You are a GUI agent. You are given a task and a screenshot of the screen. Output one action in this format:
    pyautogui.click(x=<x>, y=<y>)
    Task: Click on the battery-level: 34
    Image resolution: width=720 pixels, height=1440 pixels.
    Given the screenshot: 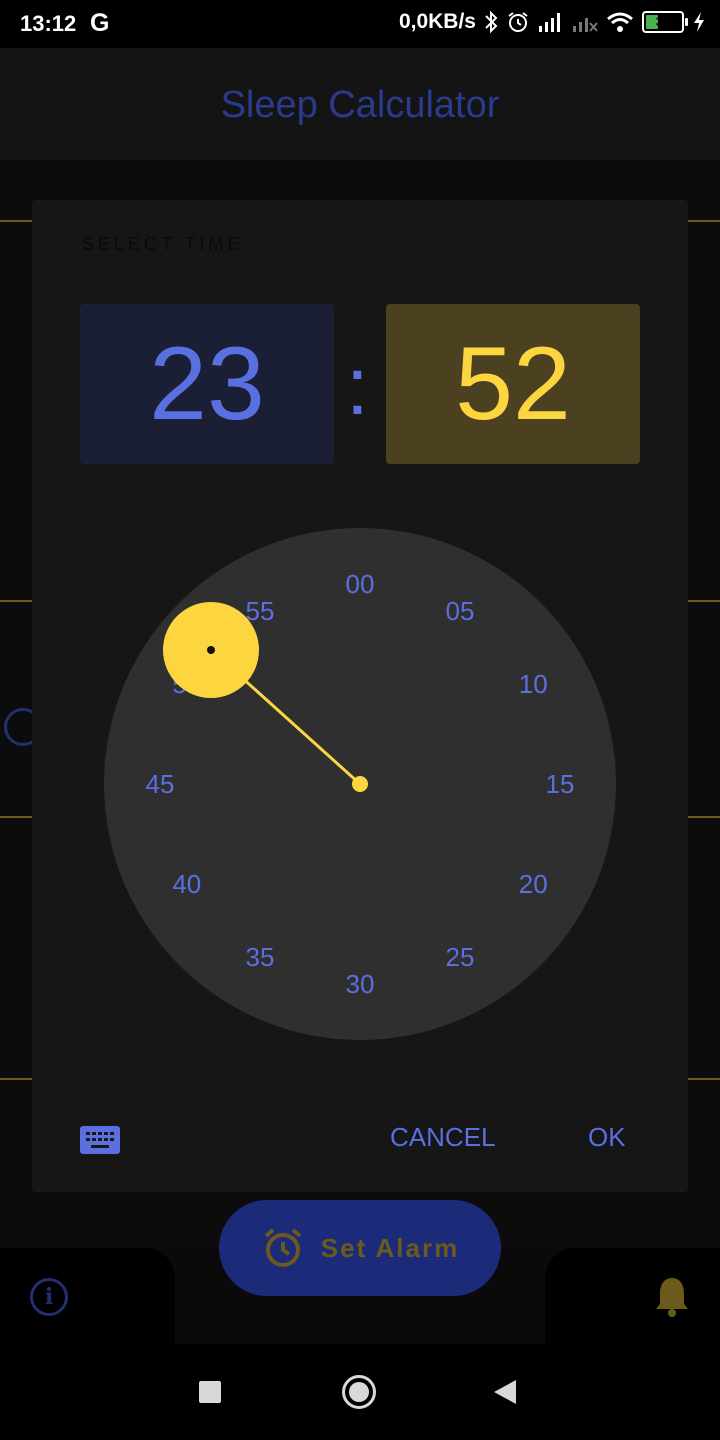 What is the action you would take?
    pyautogui.click(x=663, y=21)
    